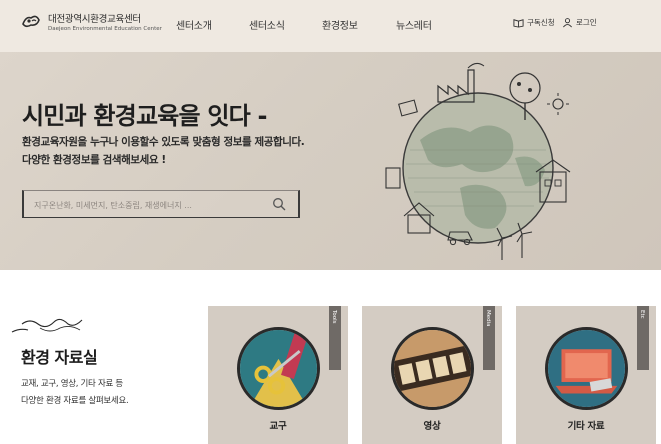 Image resolution: width=661 pixels, height=444 pixels. What do you see at coordinates (144, 116) in the screenshot?
I see `hero-title: 시민과 환경교육을 잇다 -` at bounding box center [144, 116].